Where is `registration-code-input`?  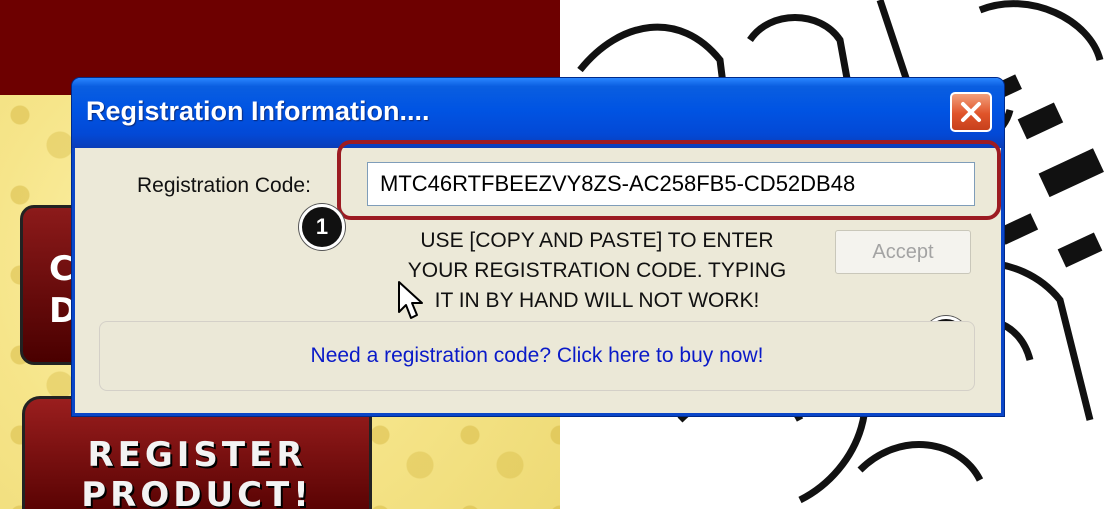
registration-code-input is located at coordinates (671, 184).